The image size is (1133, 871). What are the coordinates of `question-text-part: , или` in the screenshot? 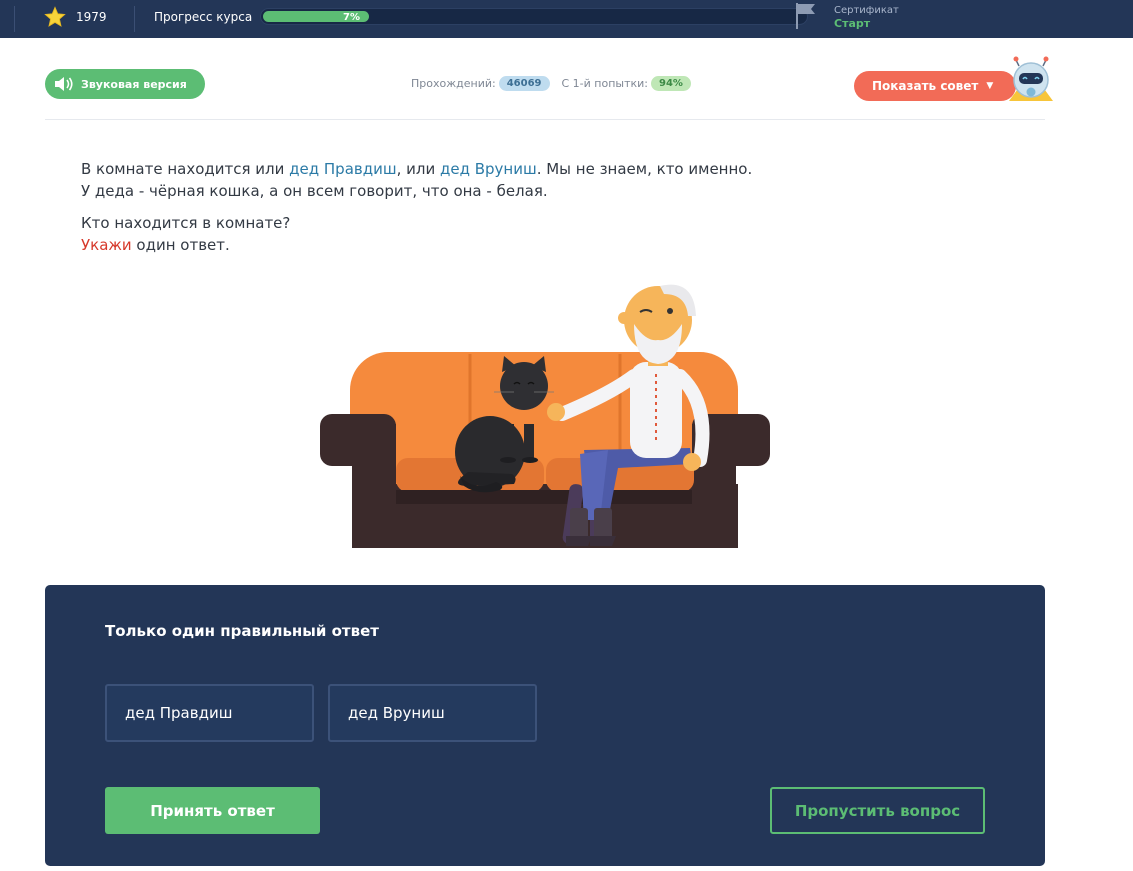 It's located at (418, 169).